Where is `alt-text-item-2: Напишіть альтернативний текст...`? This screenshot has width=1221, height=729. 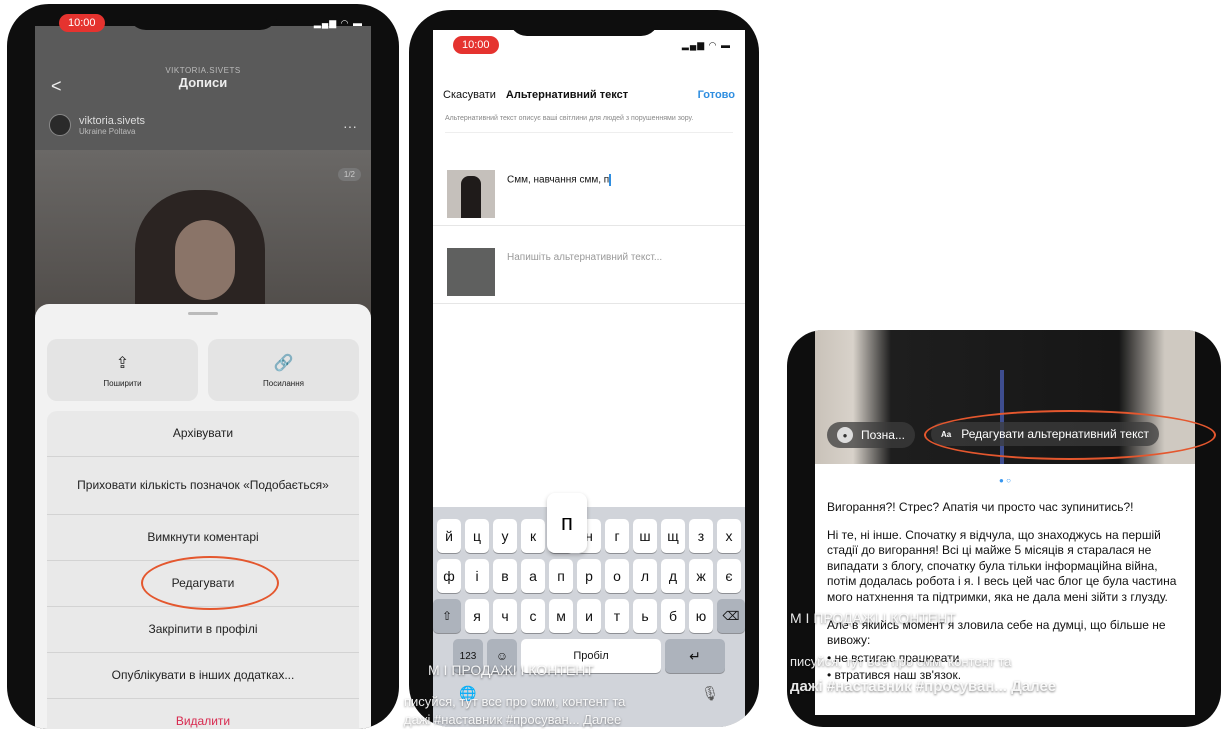
alt-text-item-2: Напишіть альтернативний текст... is located at coordinates (589, 269).